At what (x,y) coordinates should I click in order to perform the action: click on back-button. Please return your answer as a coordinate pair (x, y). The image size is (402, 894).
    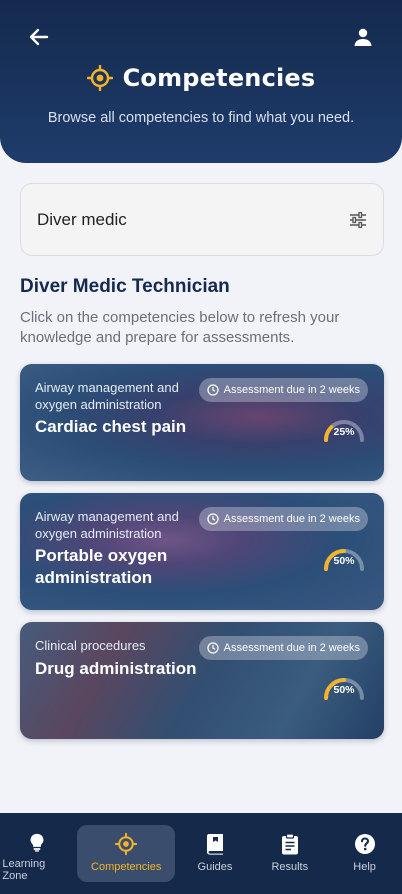
    Looking at the image, I should click on (39, 37).